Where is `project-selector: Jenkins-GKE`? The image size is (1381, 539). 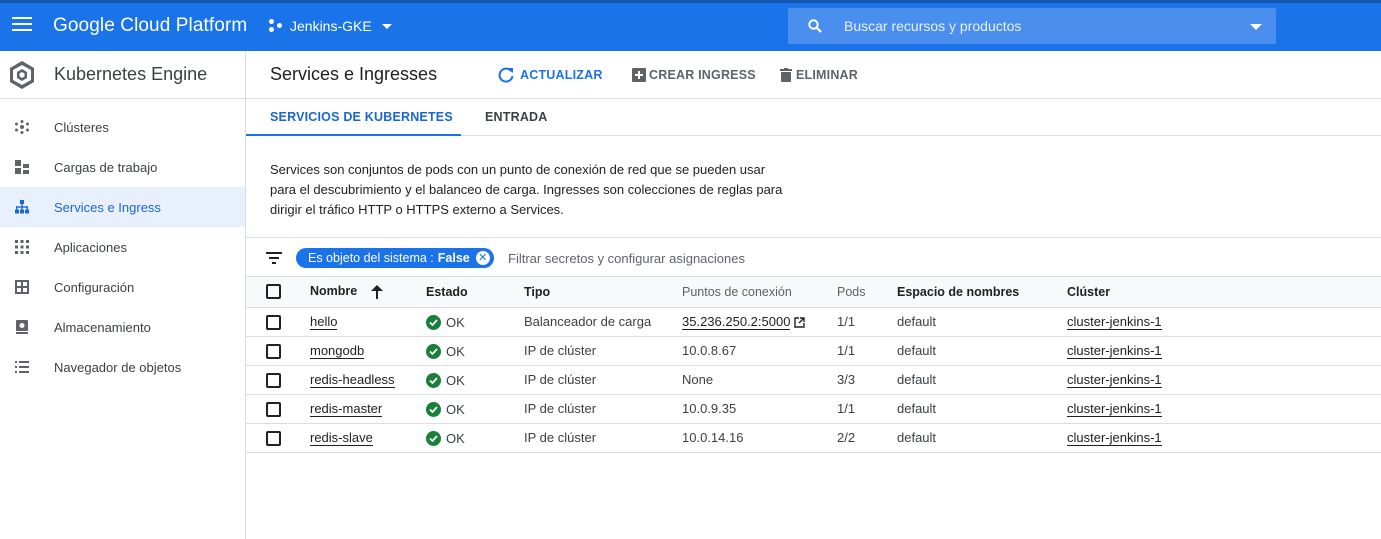 project-selector: Jenkins-GKE is located at coordinates (330, 26).